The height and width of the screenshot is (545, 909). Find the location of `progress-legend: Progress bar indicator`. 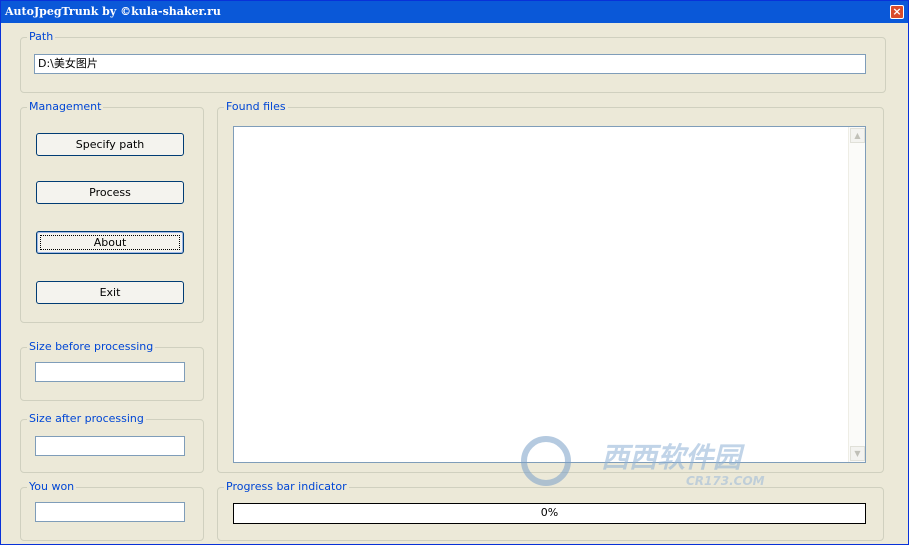

progress-legend: Progress bar indicator is located at coordinates (286, 486).